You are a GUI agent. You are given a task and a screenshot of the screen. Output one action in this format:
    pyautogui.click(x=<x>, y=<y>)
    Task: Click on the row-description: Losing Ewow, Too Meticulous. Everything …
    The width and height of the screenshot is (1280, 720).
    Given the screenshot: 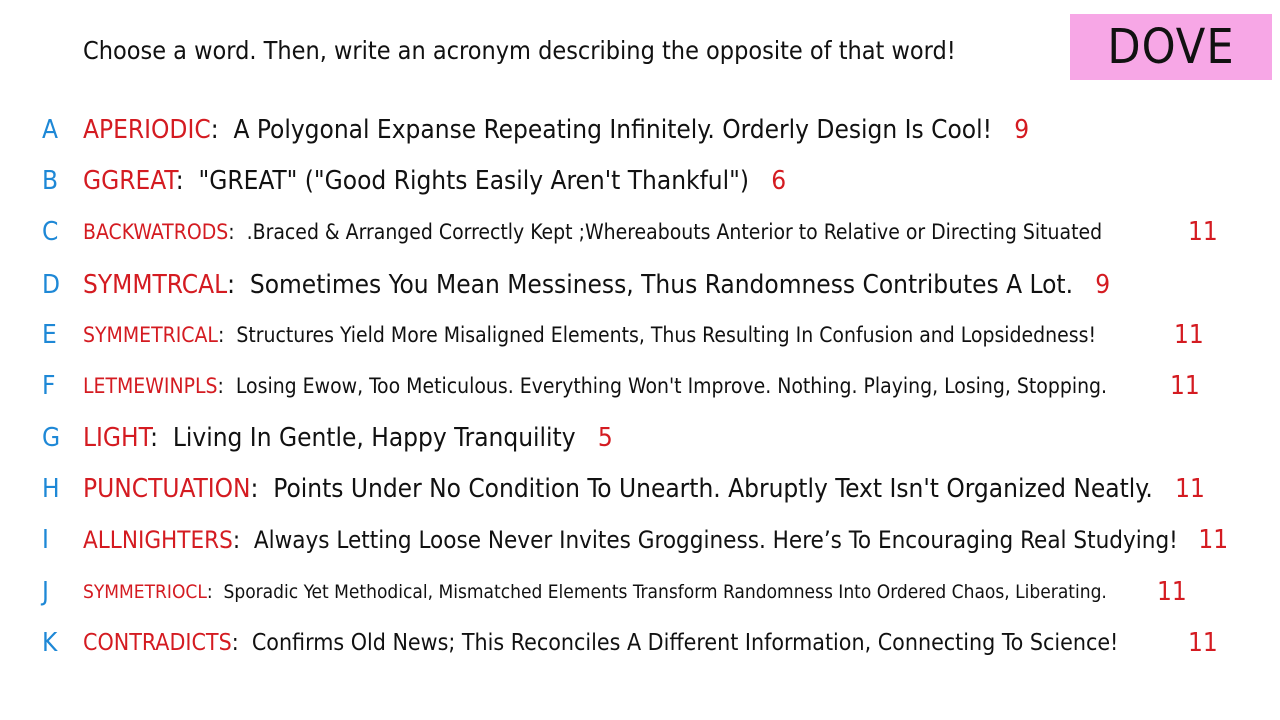 What is the action you would take?
    pyautogui.click(x=671, y=386)
    